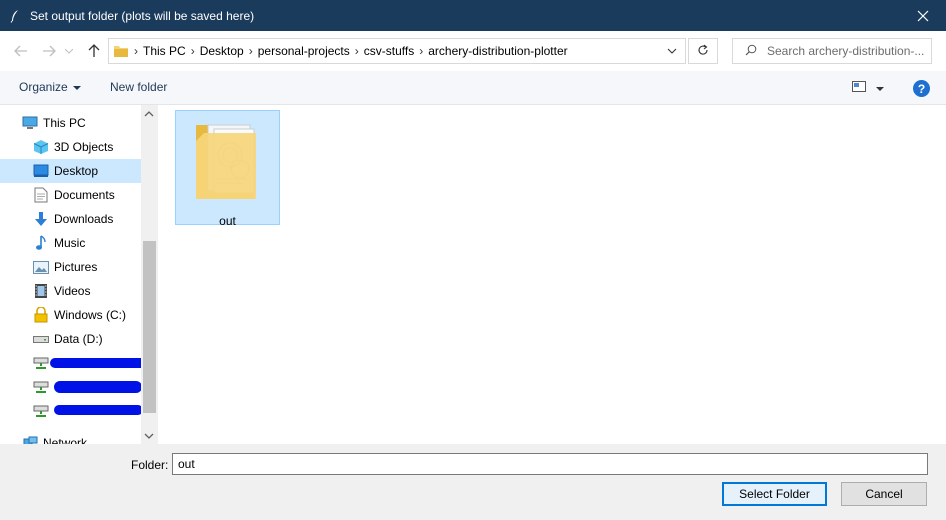 Image resolution: width=946 pixels, height=520 pixels. What do you see at coordinates (884, 494) in the screenshot?
I see `cancel-button: Cancel` at bounding box center [884, 494].